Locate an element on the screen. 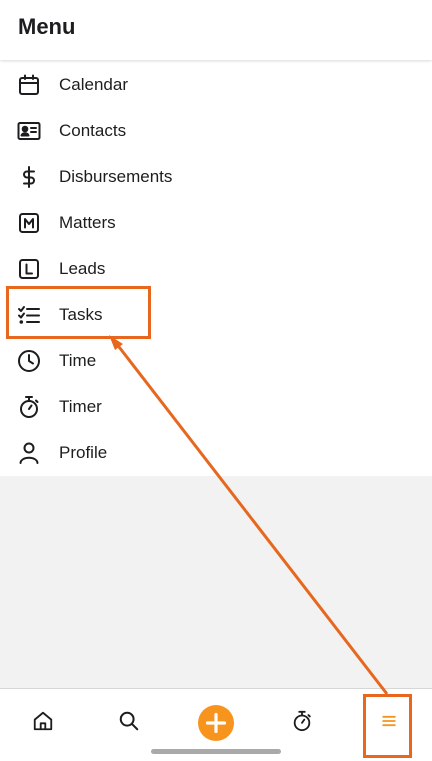 The height and width of the screenshot is (761, 432). menu-item-label: Tasks is located at coordinates (81, 314).